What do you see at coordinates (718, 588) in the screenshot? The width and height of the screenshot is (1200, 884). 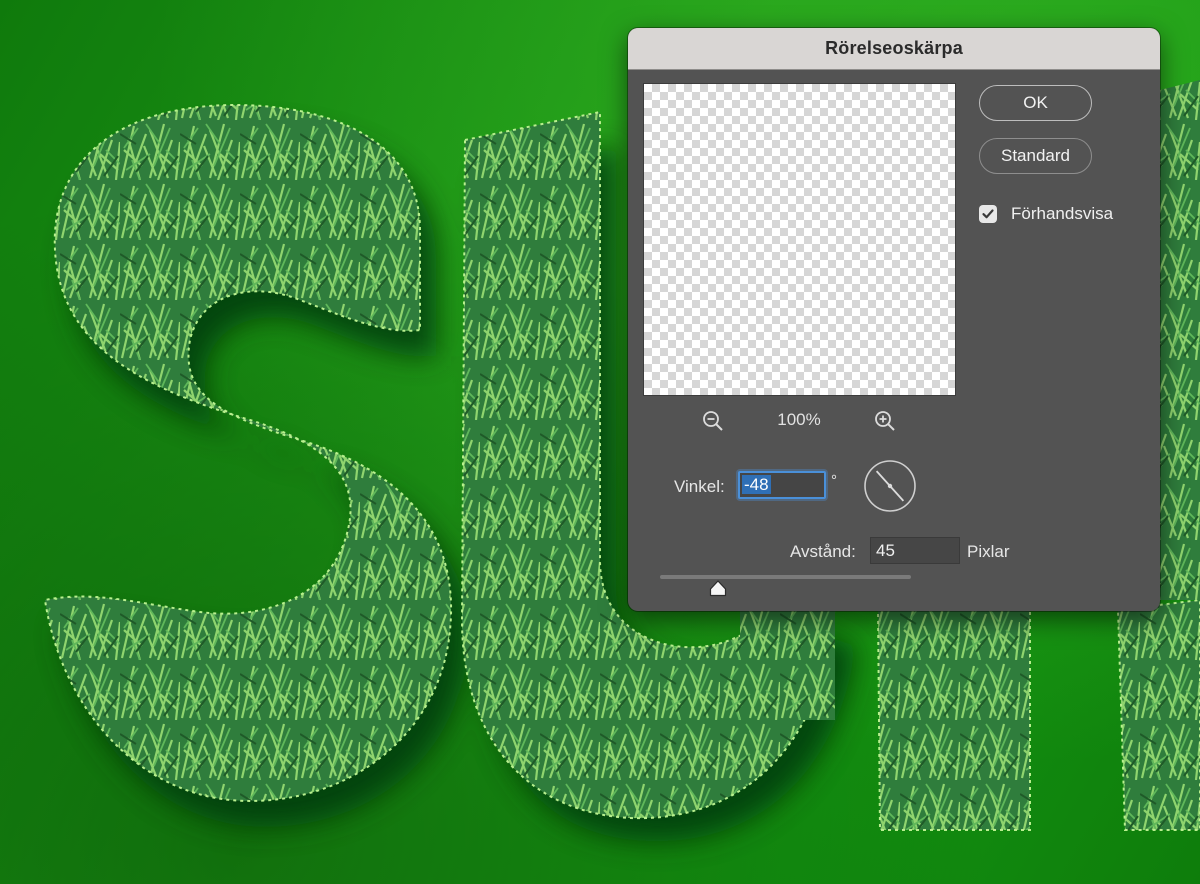 I see `slider-thumb-icon` at bounding box center [718, 588].